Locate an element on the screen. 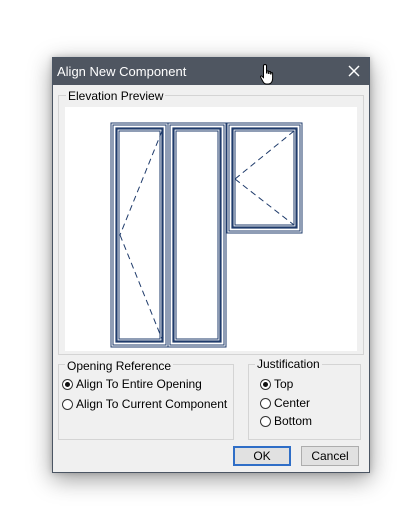  close-button is located at coordinates (354, 71).